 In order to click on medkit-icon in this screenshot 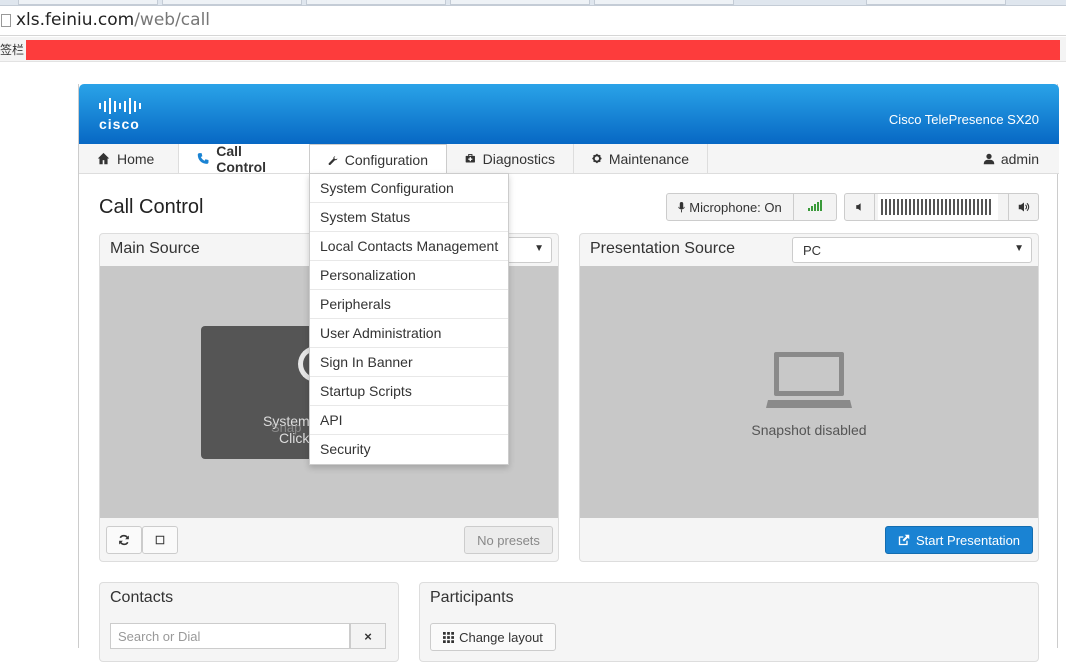, I will do `click(470, 158)`.